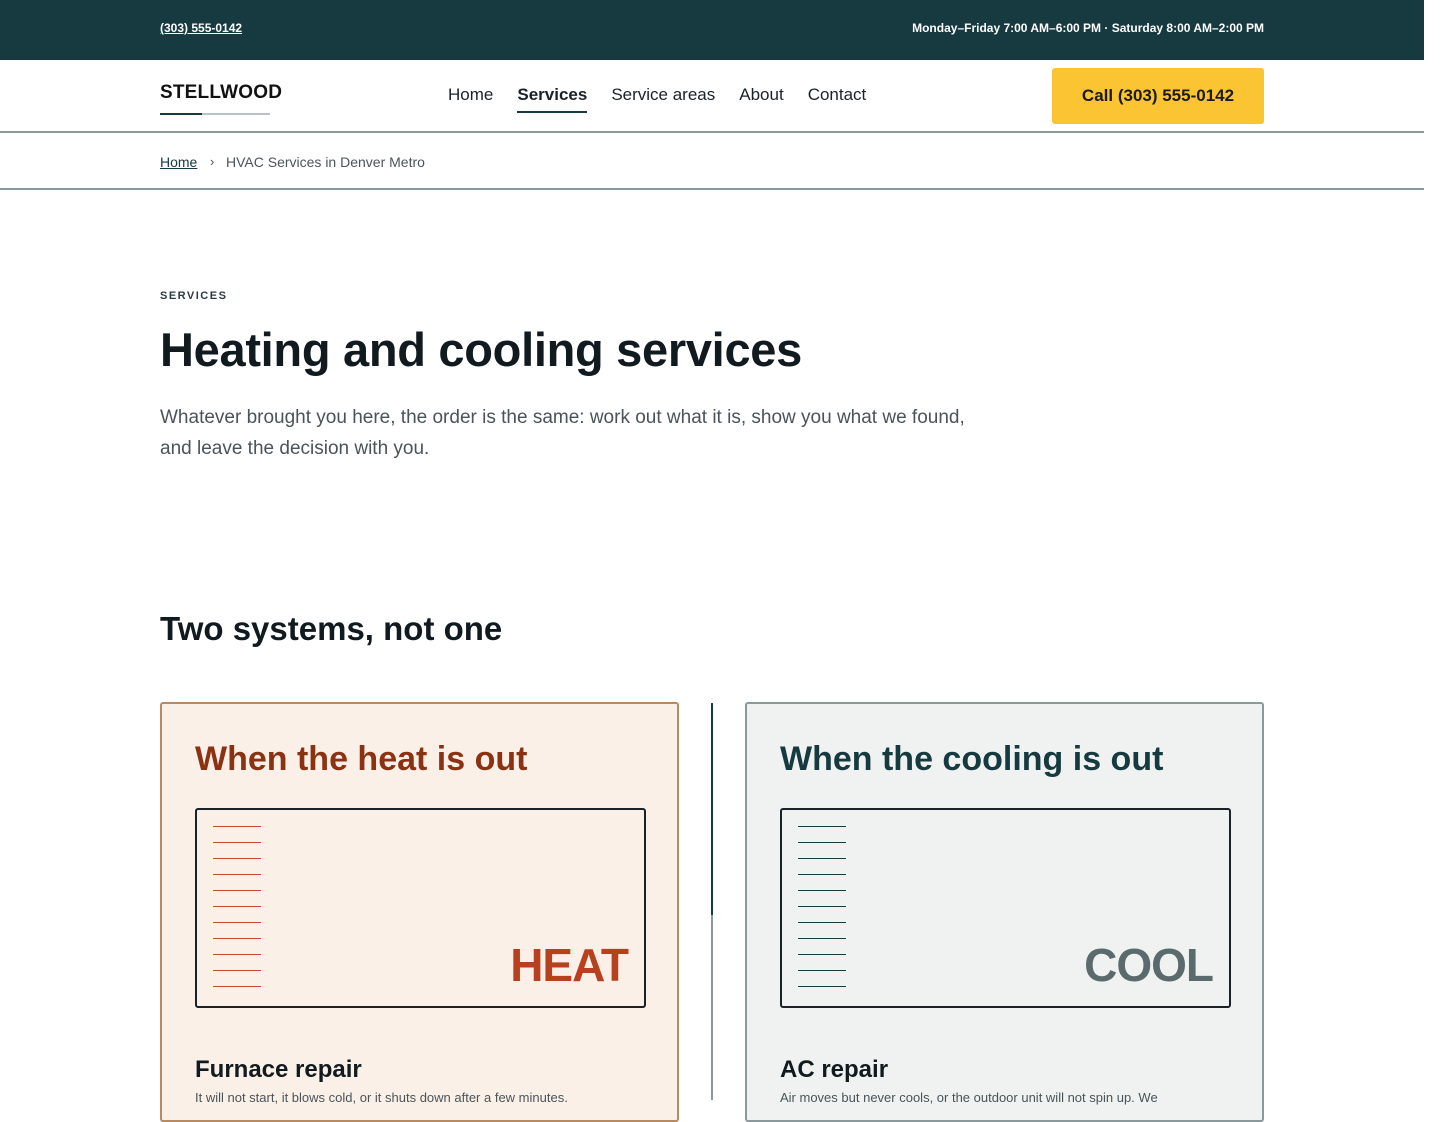 This screenshot has width=1440, height=1122. What do you see at coordinates (325, 162) in the screenshot?
I see `breadcrumb-current: HVAC Services in Denver Metro` at bounding box center [325, 162].